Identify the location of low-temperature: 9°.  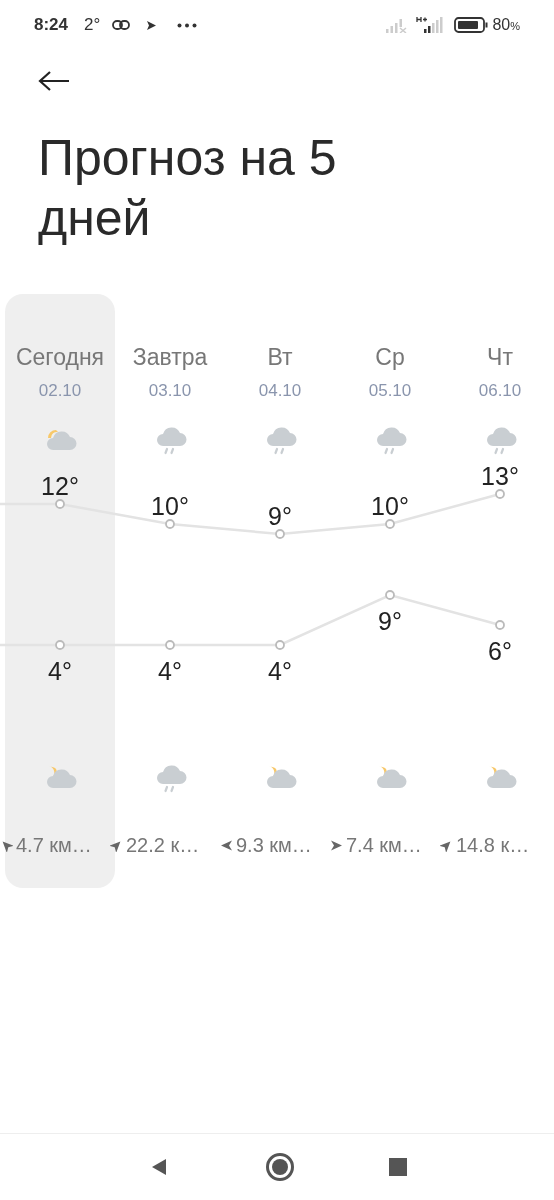
(390, 621).